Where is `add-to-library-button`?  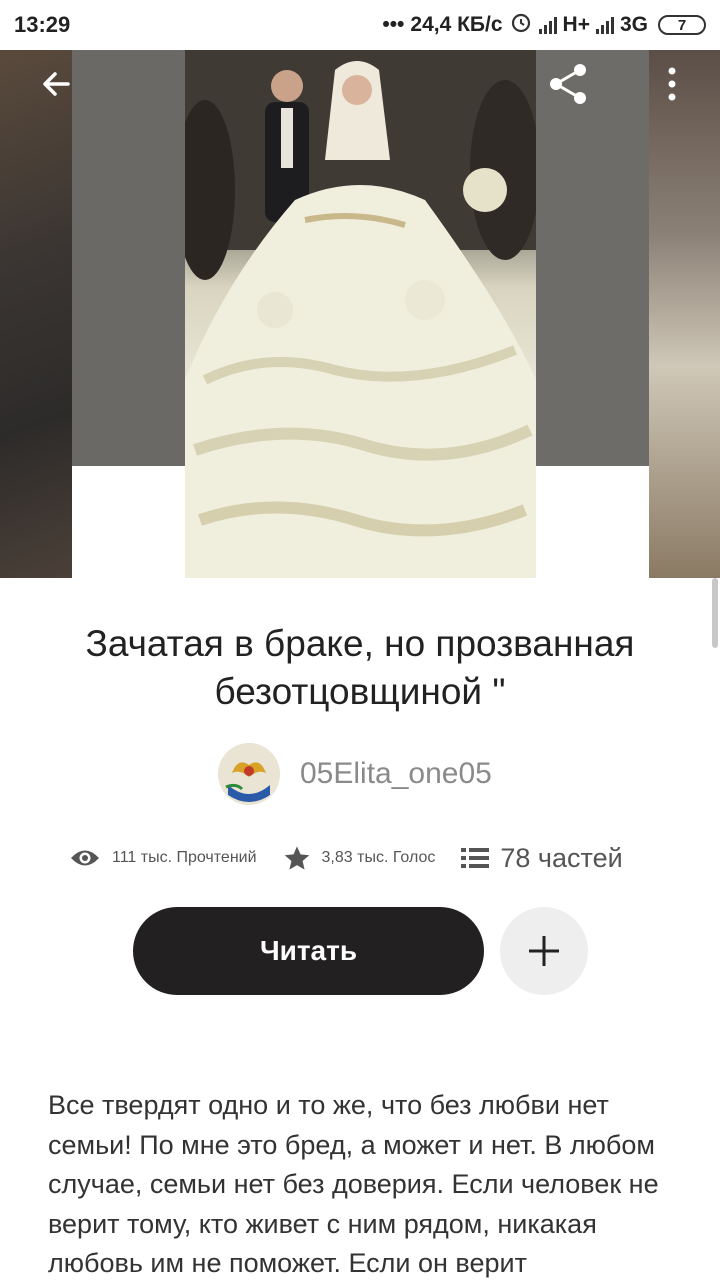
add-to-library-button is located at coordinates (544, 951).